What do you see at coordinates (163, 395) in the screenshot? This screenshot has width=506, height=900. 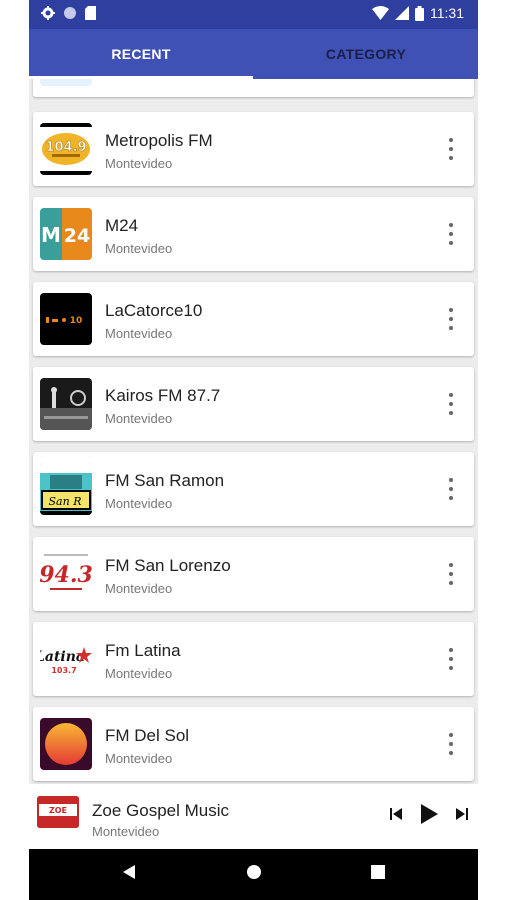 I see `station-name: Kairos FM 87.7` at bounding box center [163, 395].